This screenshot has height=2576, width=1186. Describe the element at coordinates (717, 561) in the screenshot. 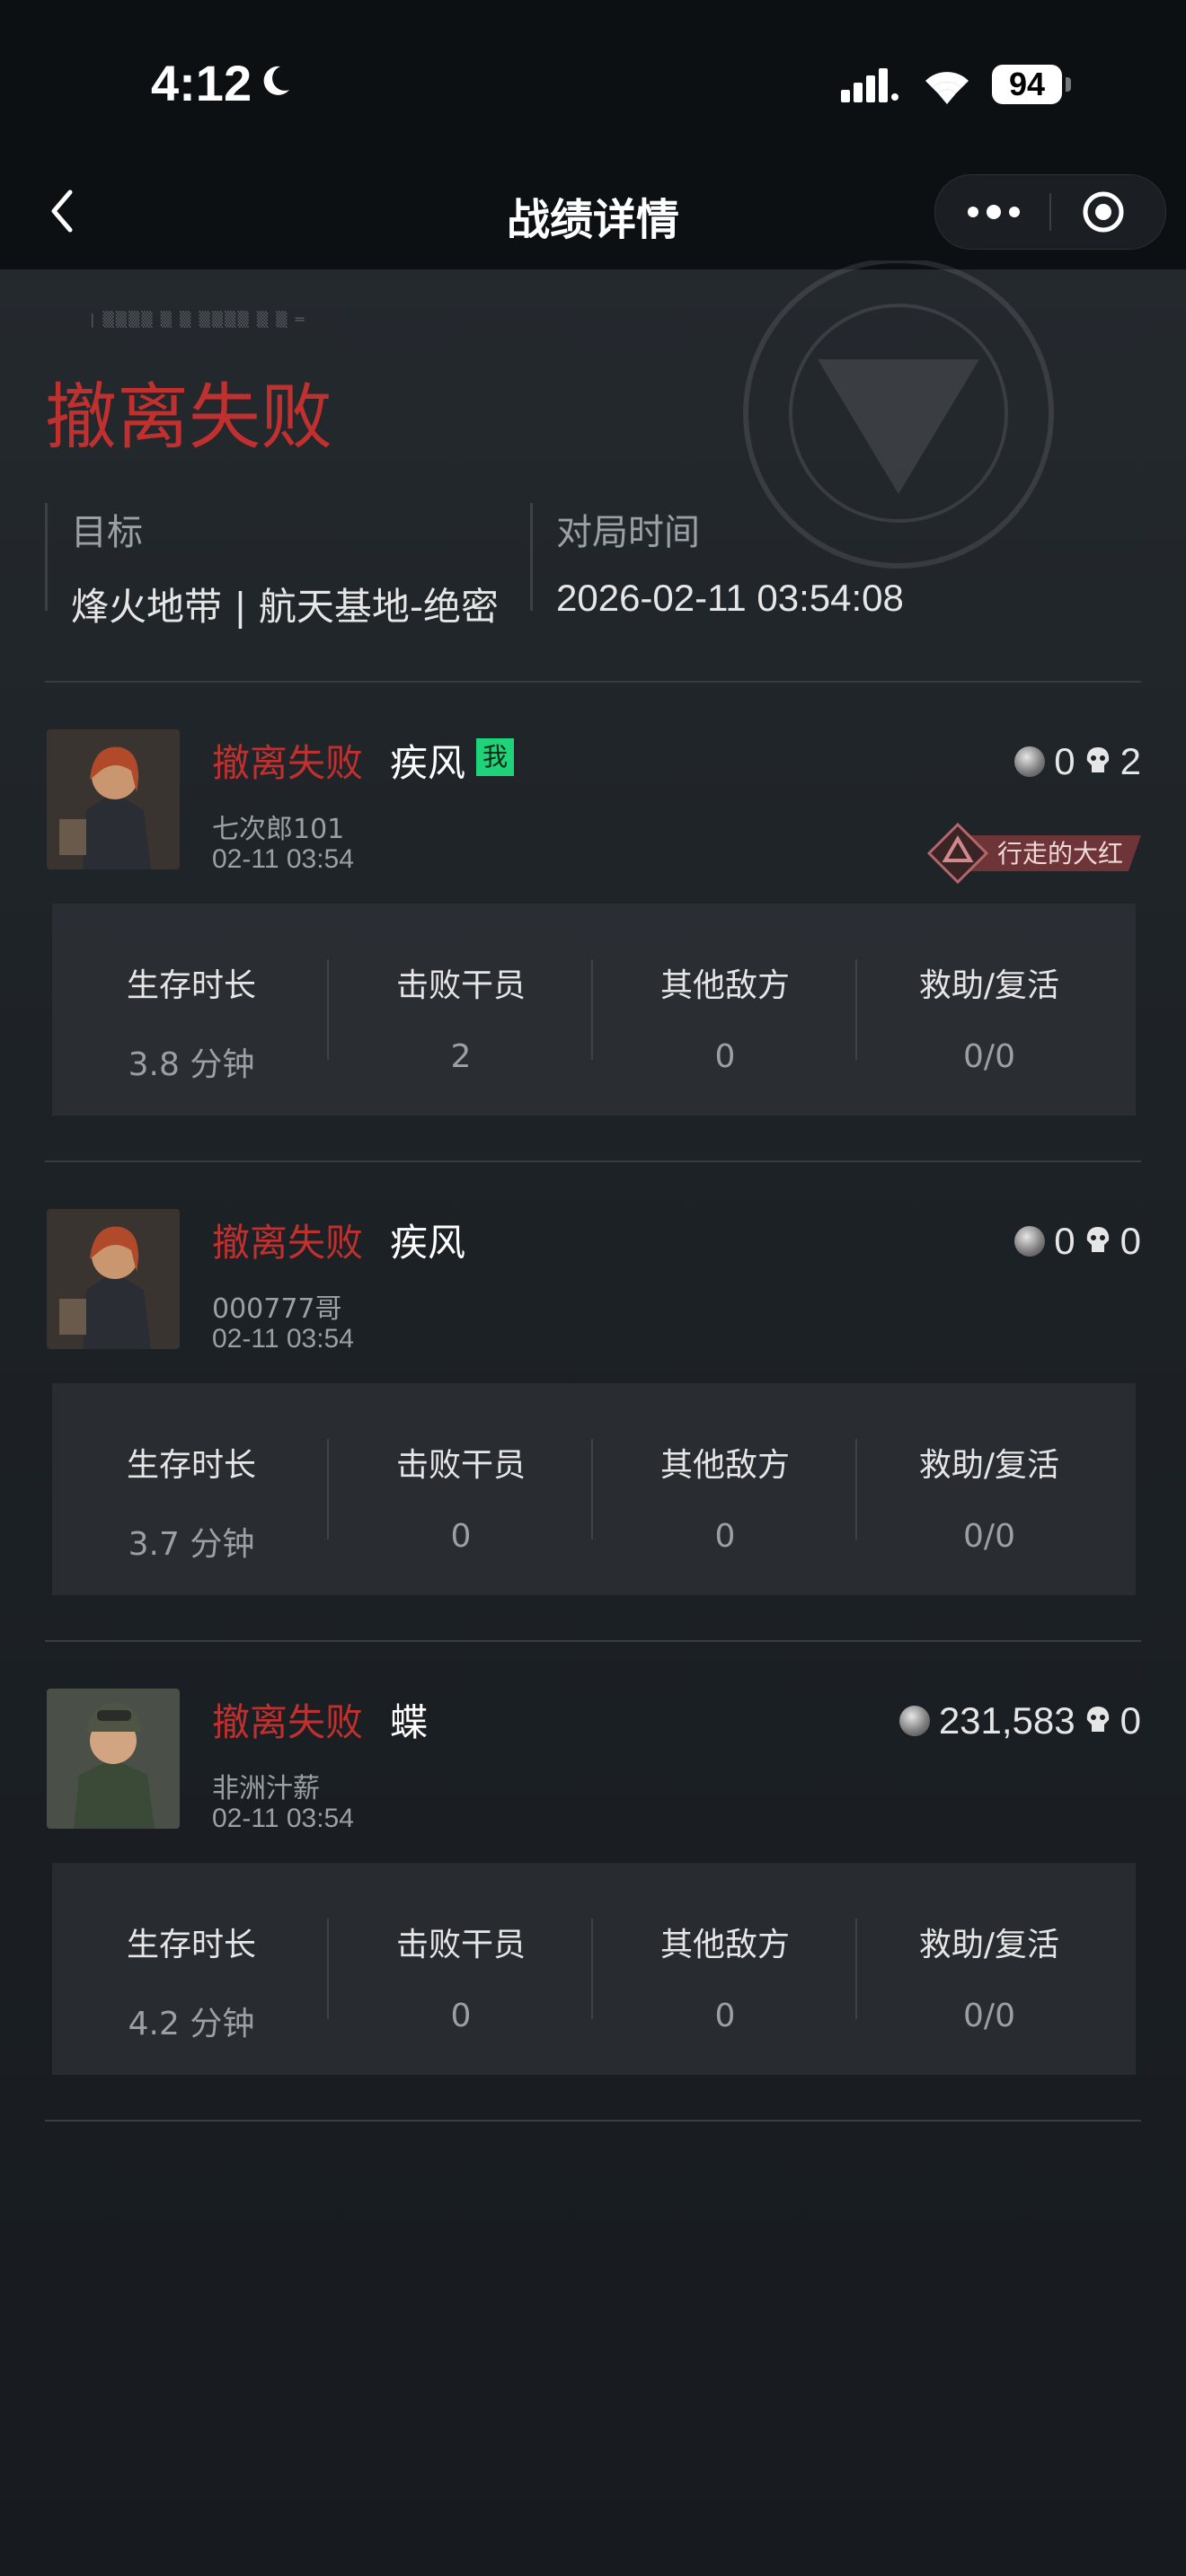

I see `time-info: 对局时间 2026-02-11 03:54:08` at that location.